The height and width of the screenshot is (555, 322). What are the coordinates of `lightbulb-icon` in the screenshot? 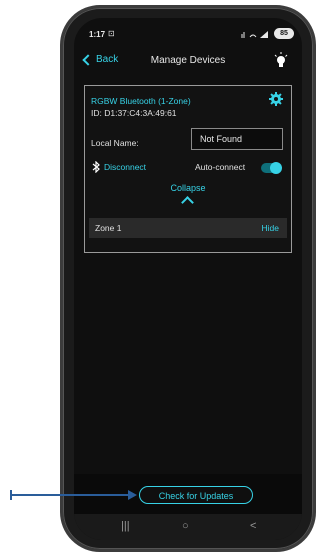 It's located at (281, 61).